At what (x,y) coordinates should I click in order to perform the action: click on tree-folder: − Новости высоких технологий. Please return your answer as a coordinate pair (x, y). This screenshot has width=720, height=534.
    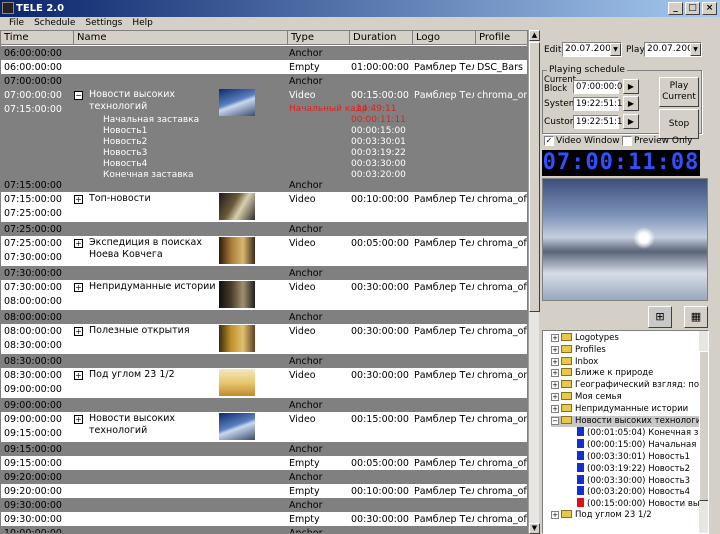
    Looking at the image, I should click on (629, 421).